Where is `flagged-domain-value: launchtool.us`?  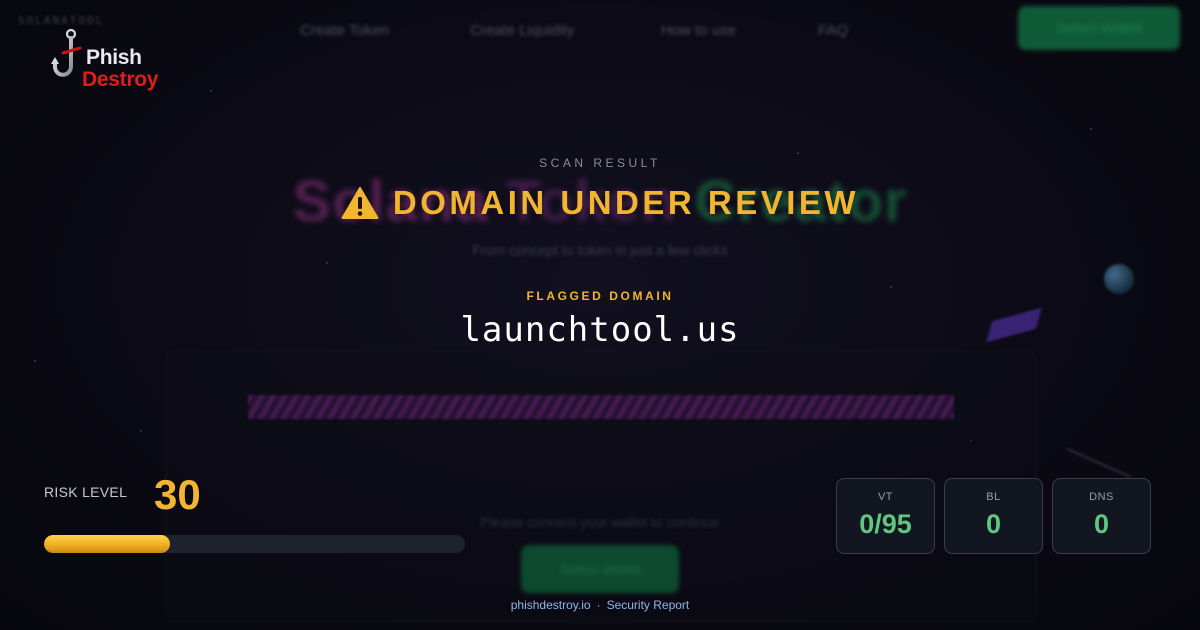 flagged-domain-value: launchtool.us is located at coordinates (600, 330).